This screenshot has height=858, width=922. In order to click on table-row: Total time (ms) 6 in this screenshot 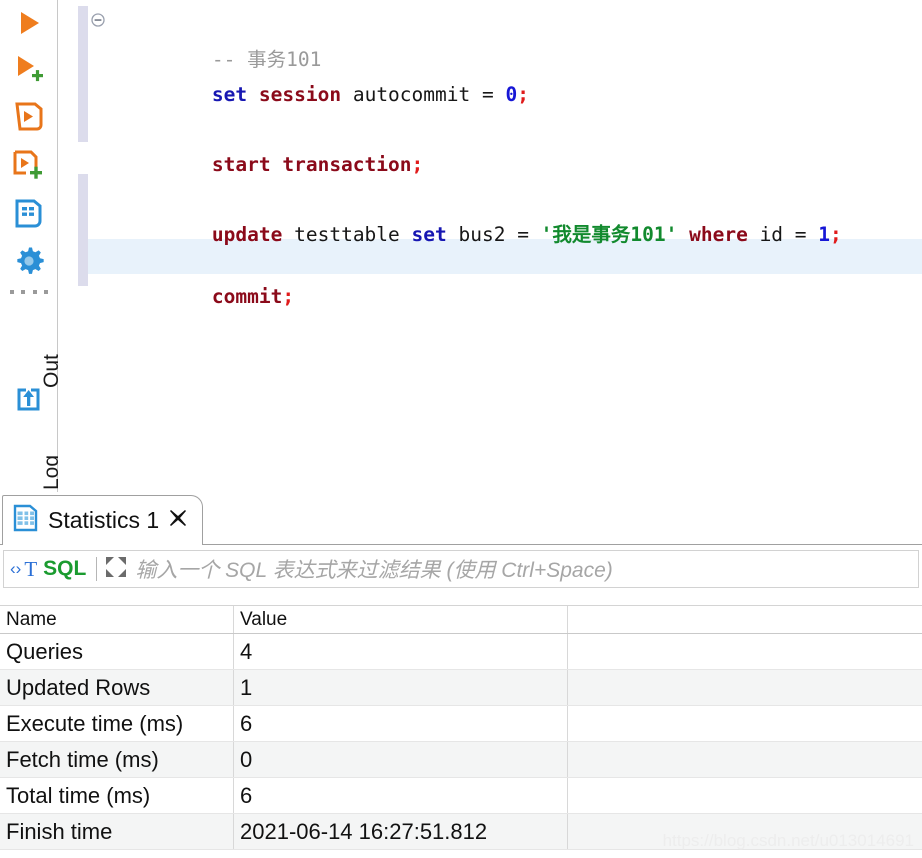, I will do `click(461, 796)`.